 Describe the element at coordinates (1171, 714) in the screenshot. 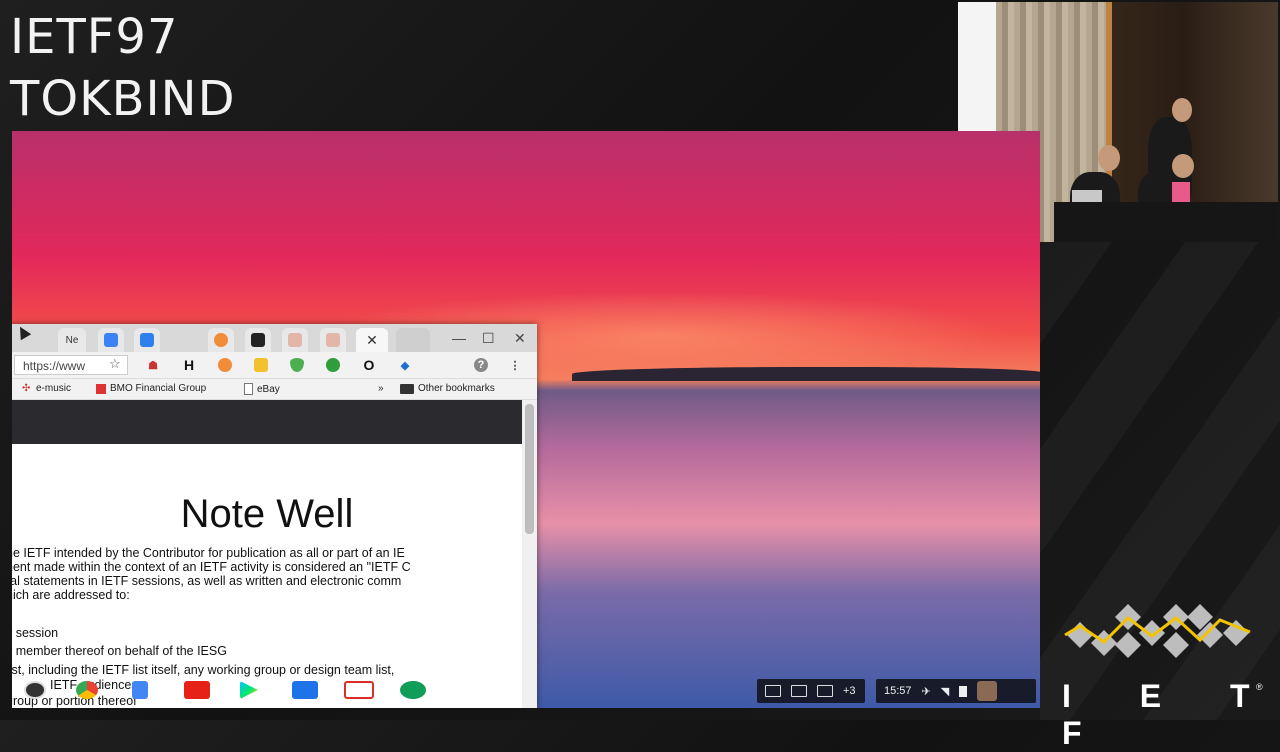

I see `ietf-logo-text: I E T F` at that location.